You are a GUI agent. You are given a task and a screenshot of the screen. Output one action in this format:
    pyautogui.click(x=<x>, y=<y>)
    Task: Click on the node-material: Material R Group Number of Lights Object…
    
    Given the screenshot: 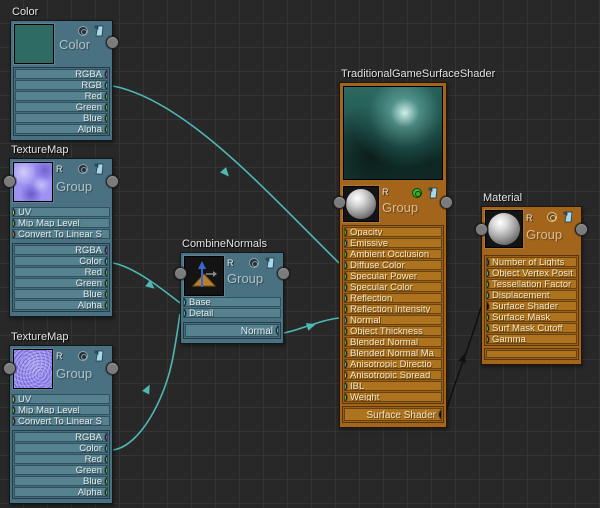 What is the action you would take?
    pyautogui.click(x=531, y=278)
    